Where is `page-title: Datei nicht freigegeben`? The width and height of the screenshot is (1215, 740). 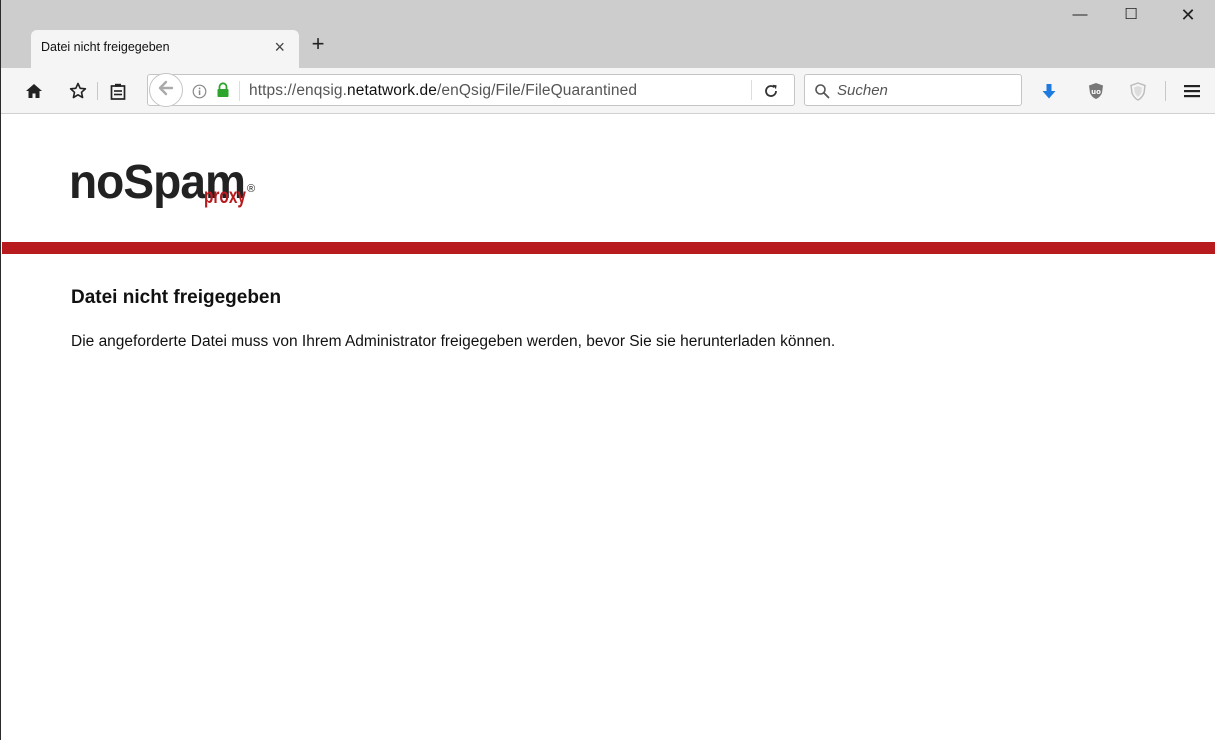 page-title: Datei nicht freigegeben is located at coordinates (176, 297).